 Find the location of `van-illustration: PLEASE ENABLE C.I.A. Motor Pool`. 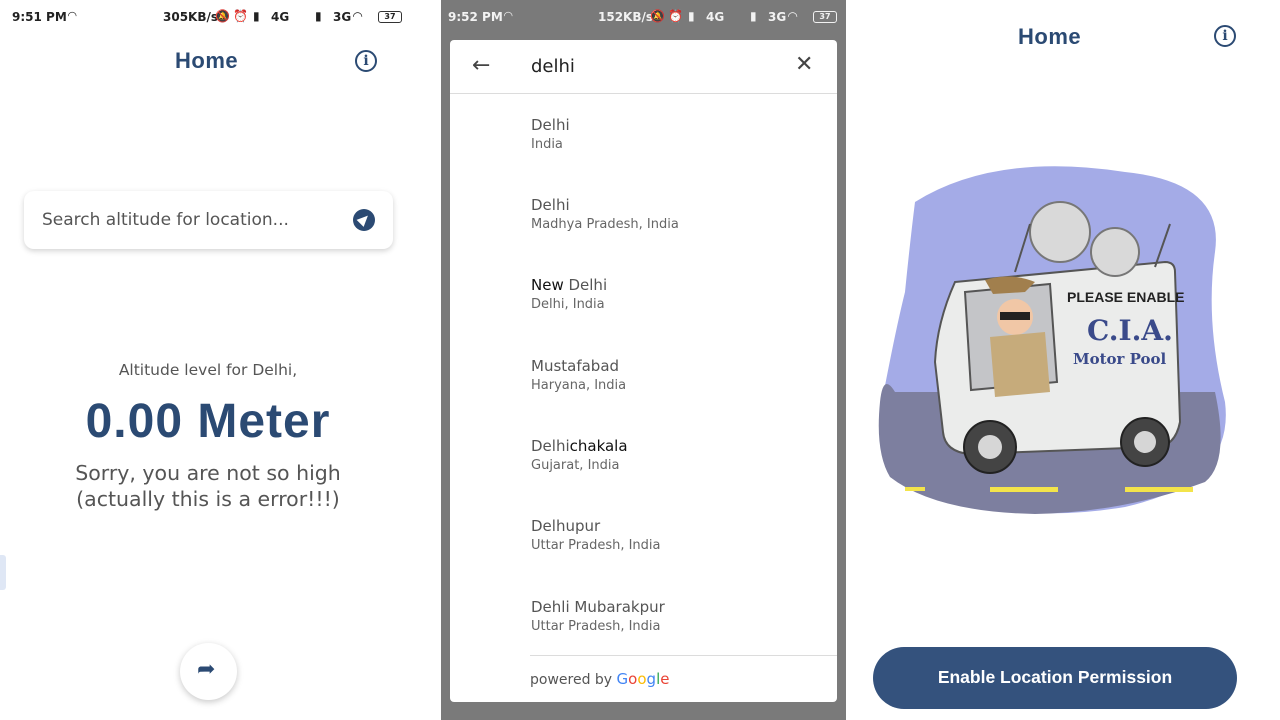

van-illustration: PLEASE ENABLE C.I.A. Motor Pool is located at coordinates (1052, 340).